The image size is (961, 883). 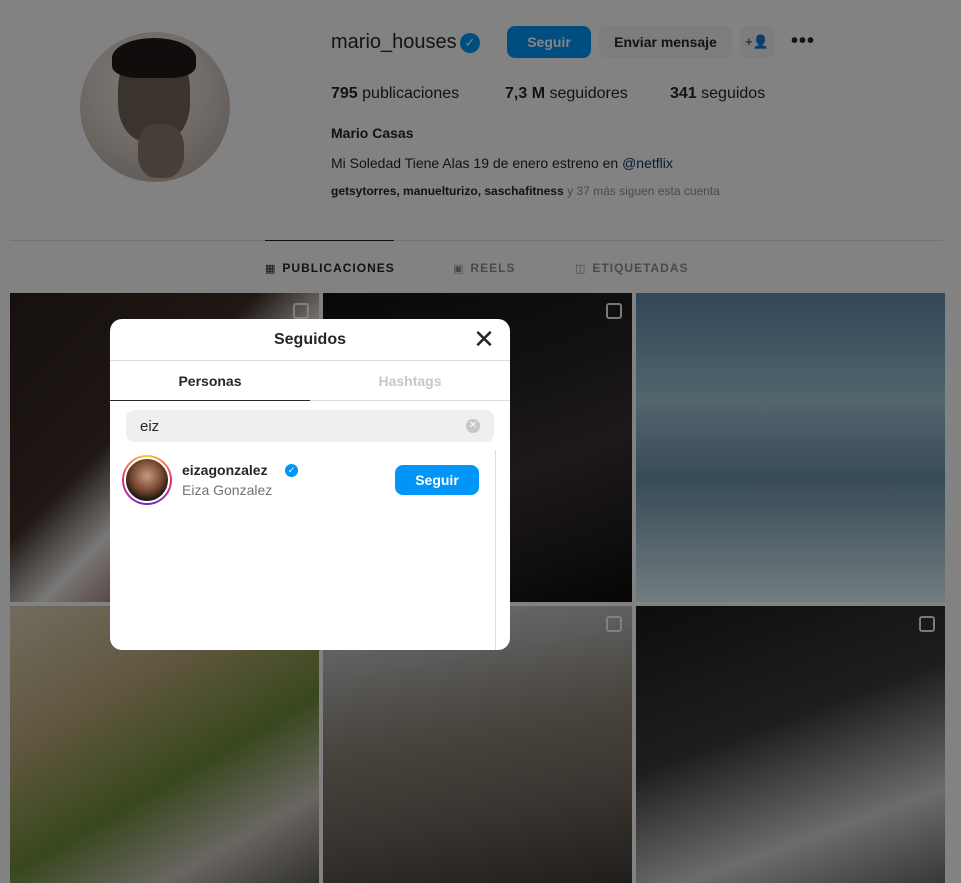 I want to click on tab-hashtags: Hashtags, so click(x=410, y=381).